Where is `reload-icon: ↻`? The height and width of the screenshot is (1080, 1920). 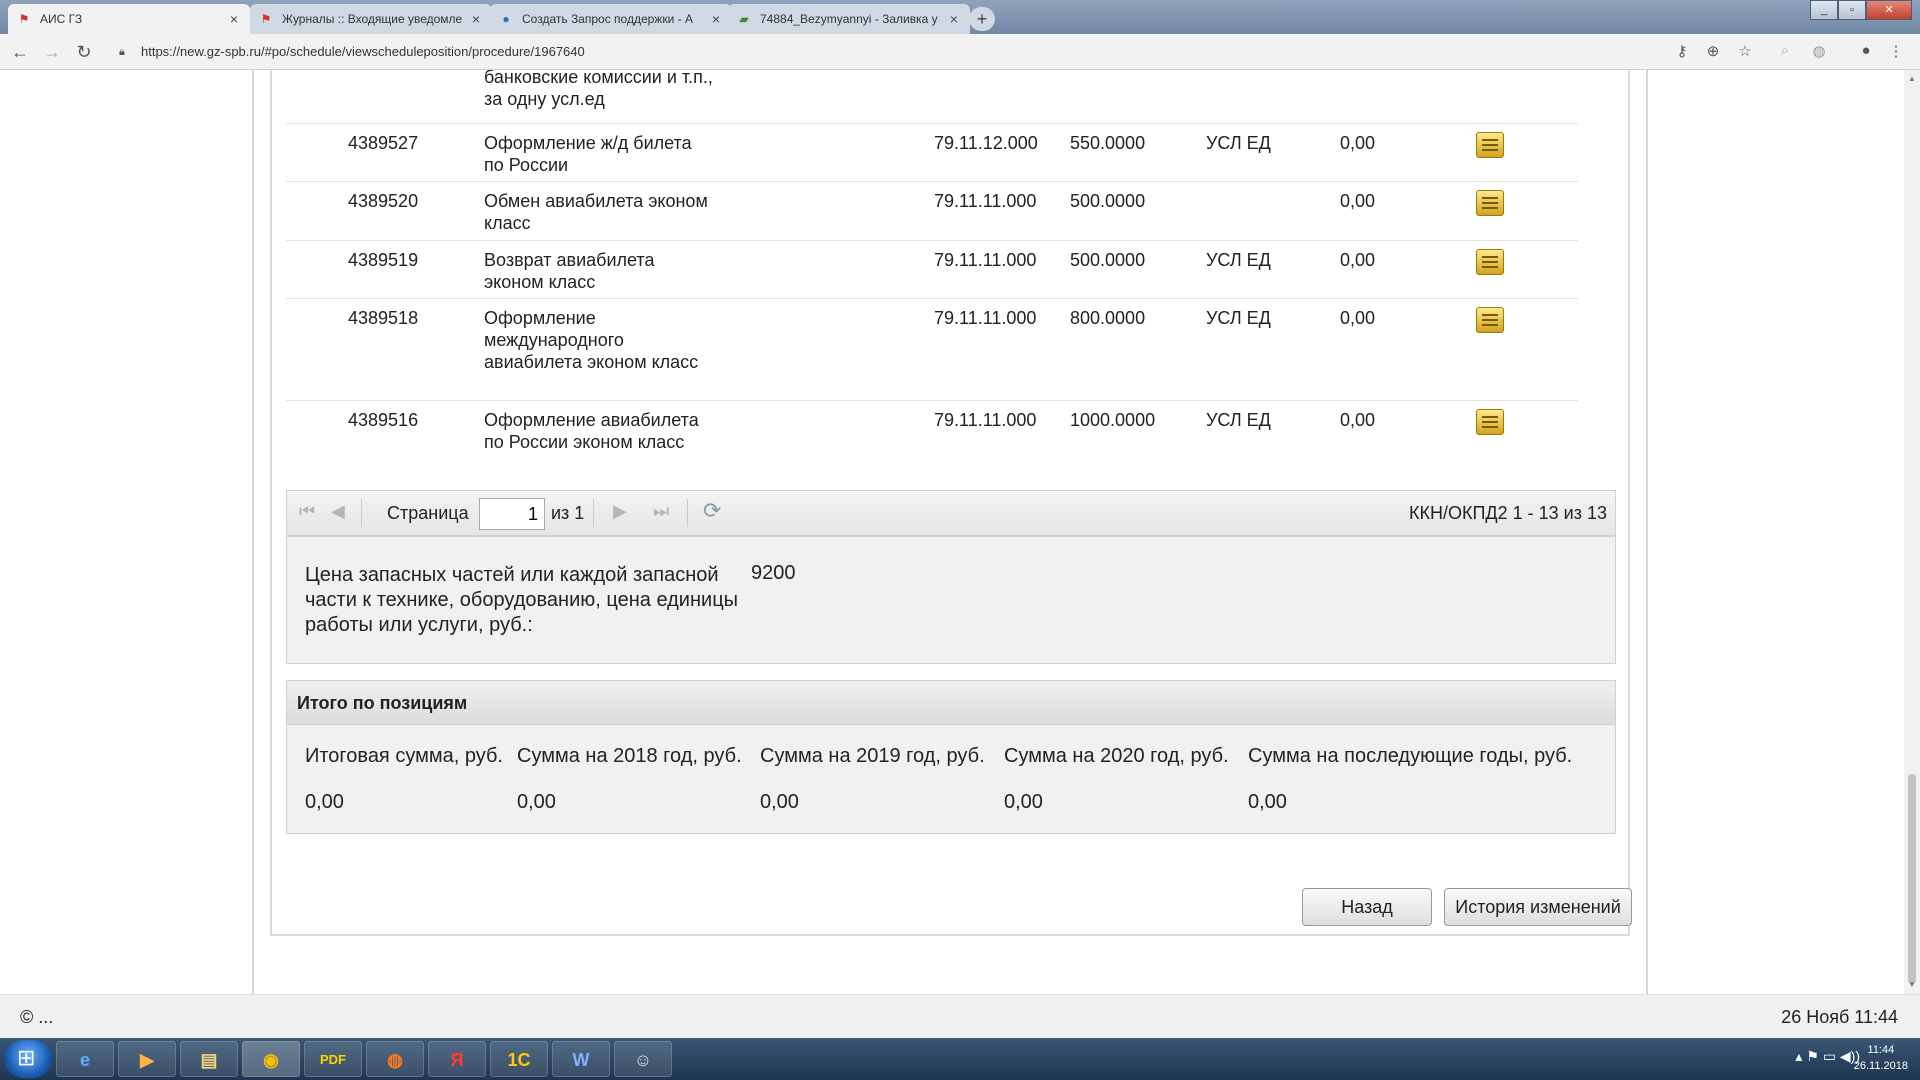
reload-icon: ↻ is located at coordinates (84, 52).